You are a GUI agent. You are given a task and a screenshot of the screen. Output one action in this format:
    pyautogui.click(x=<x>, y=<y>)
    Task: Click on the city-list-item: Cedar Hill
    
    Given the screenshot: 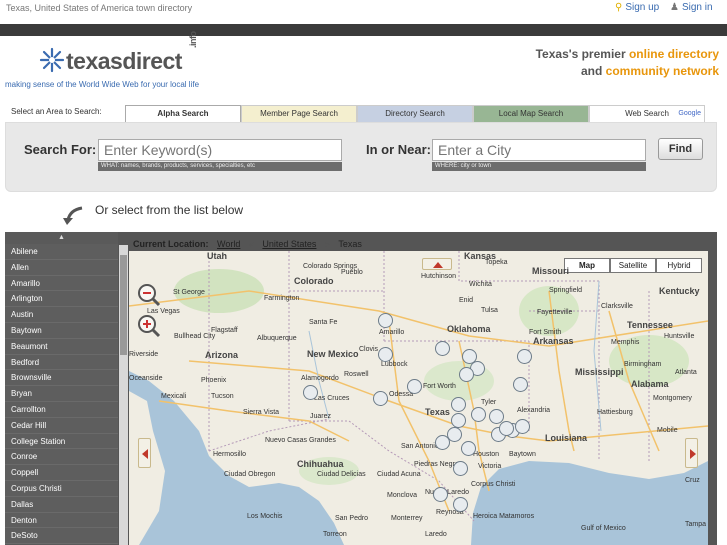 What is the action you would take?
    pyautogui.click(x=61, y=425)
    